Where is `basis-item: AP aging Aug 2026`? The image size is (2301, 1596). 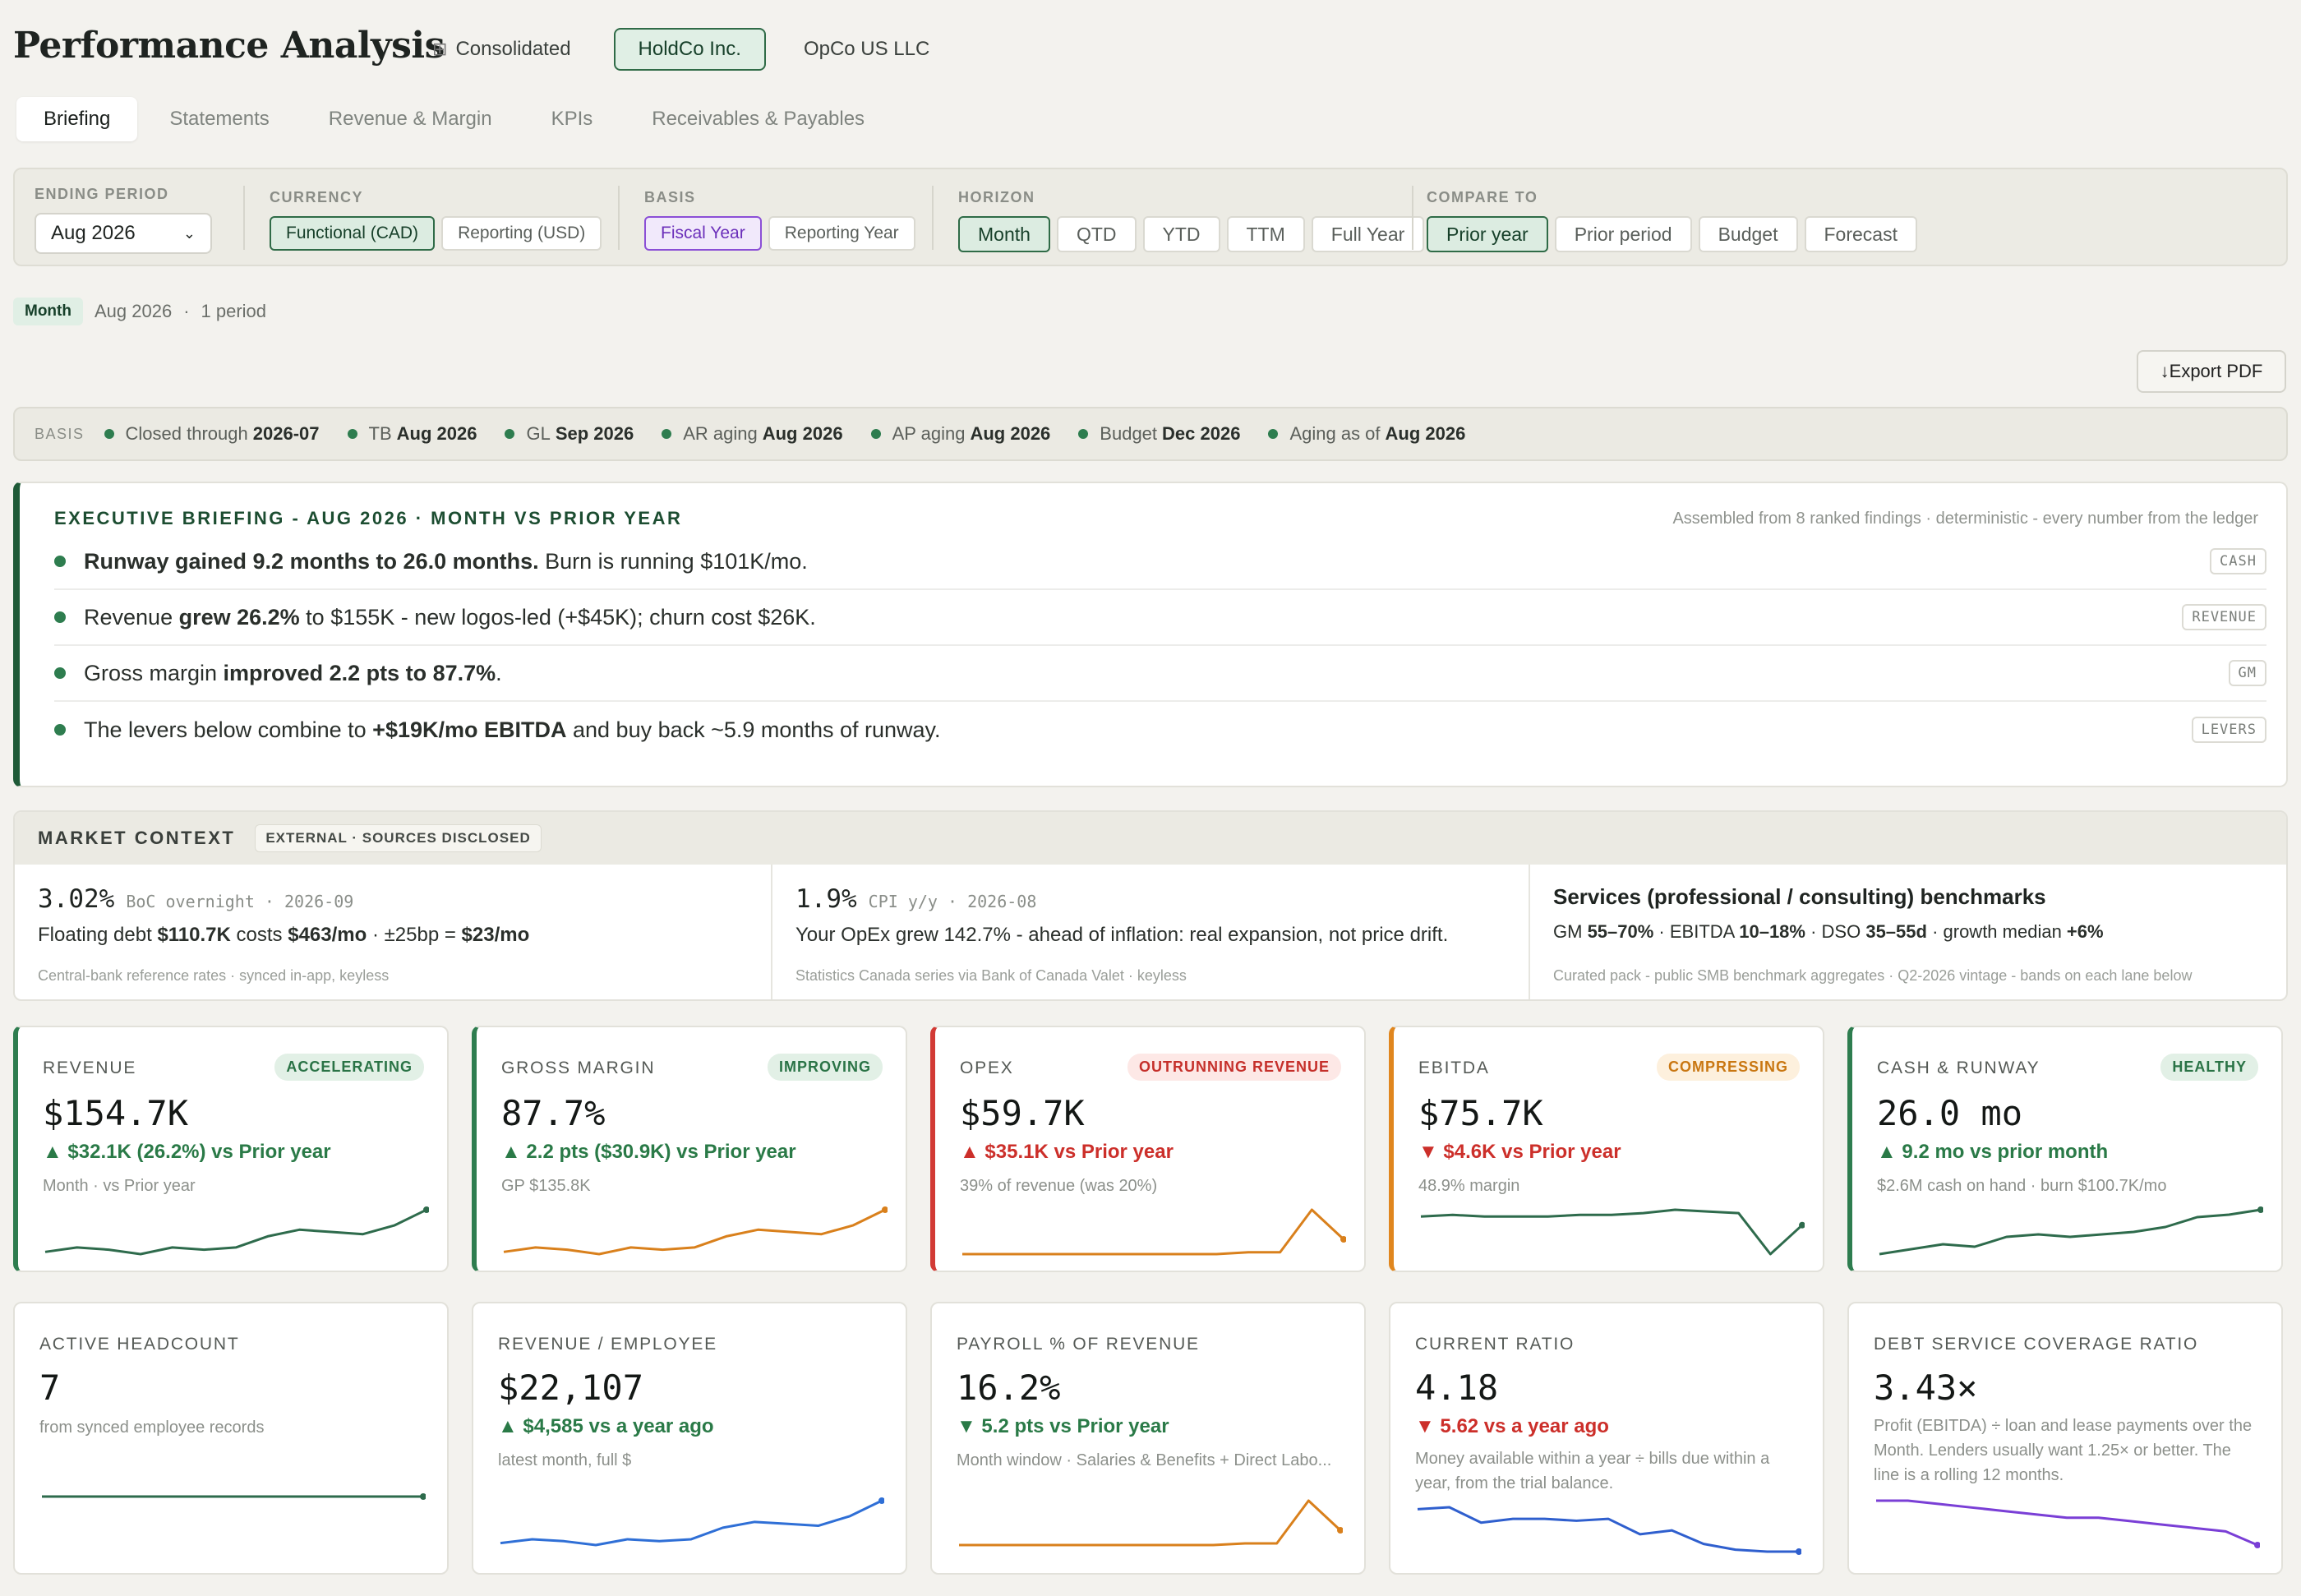
basis-item: AP aging Aug 2026 is located at coordinates (960, 434).